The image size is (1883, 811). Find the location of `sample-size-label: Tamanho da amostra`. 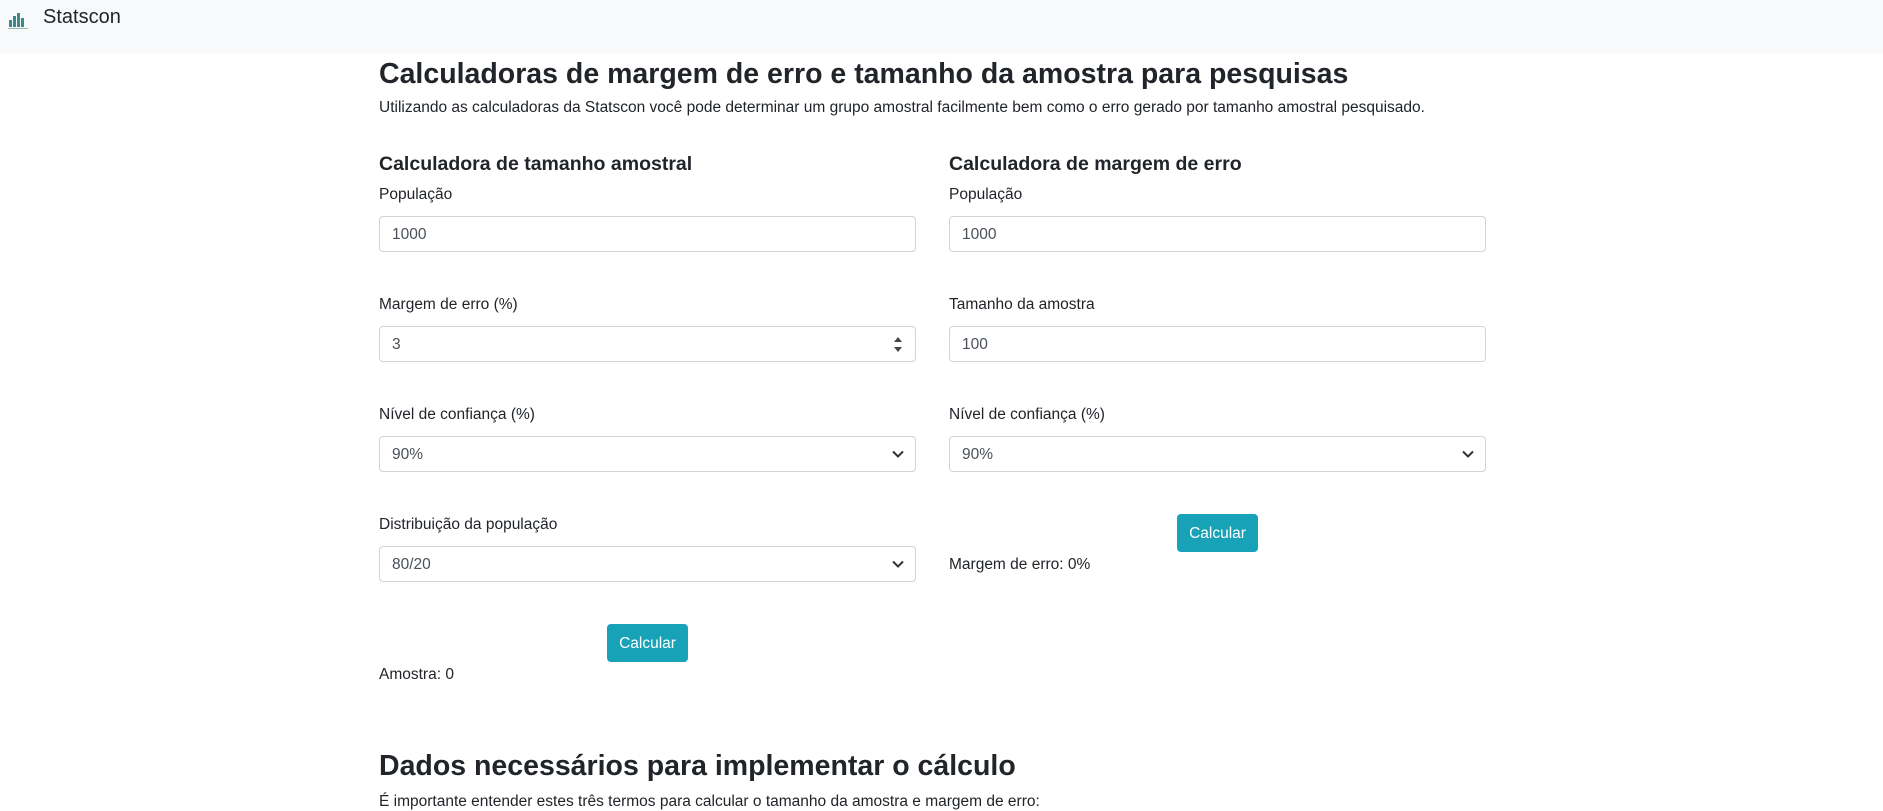

sample-size-label: Tamanho da amostra is located at coordinates (1022, 304).